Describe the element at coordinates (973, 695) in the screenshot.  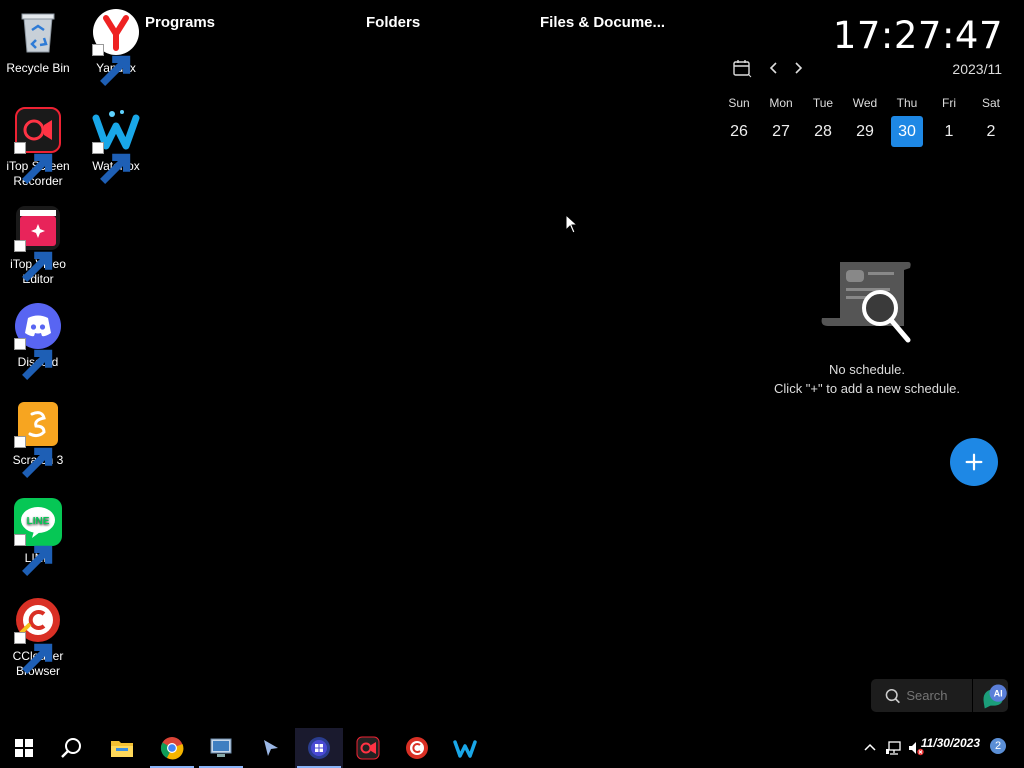
I see `search-divider` at that location.